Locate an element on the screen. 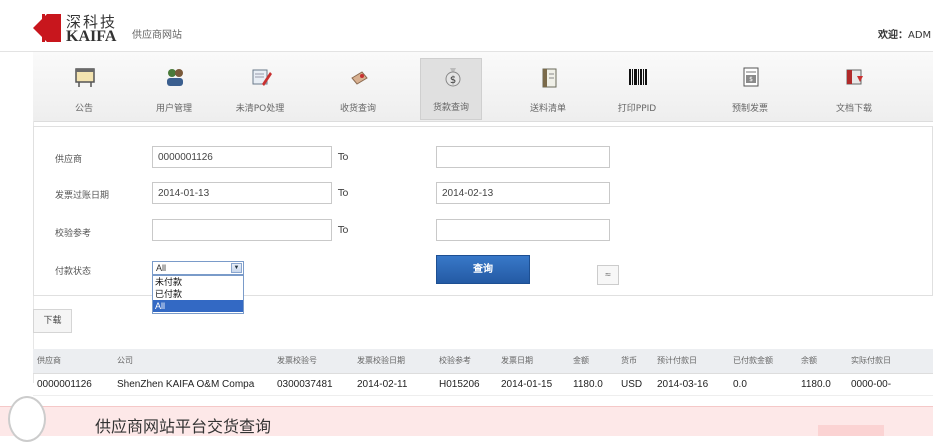 This screenshot has height=442, width=933. tool-delivery-list: 送料清单 is located at coordinates (548, 90).